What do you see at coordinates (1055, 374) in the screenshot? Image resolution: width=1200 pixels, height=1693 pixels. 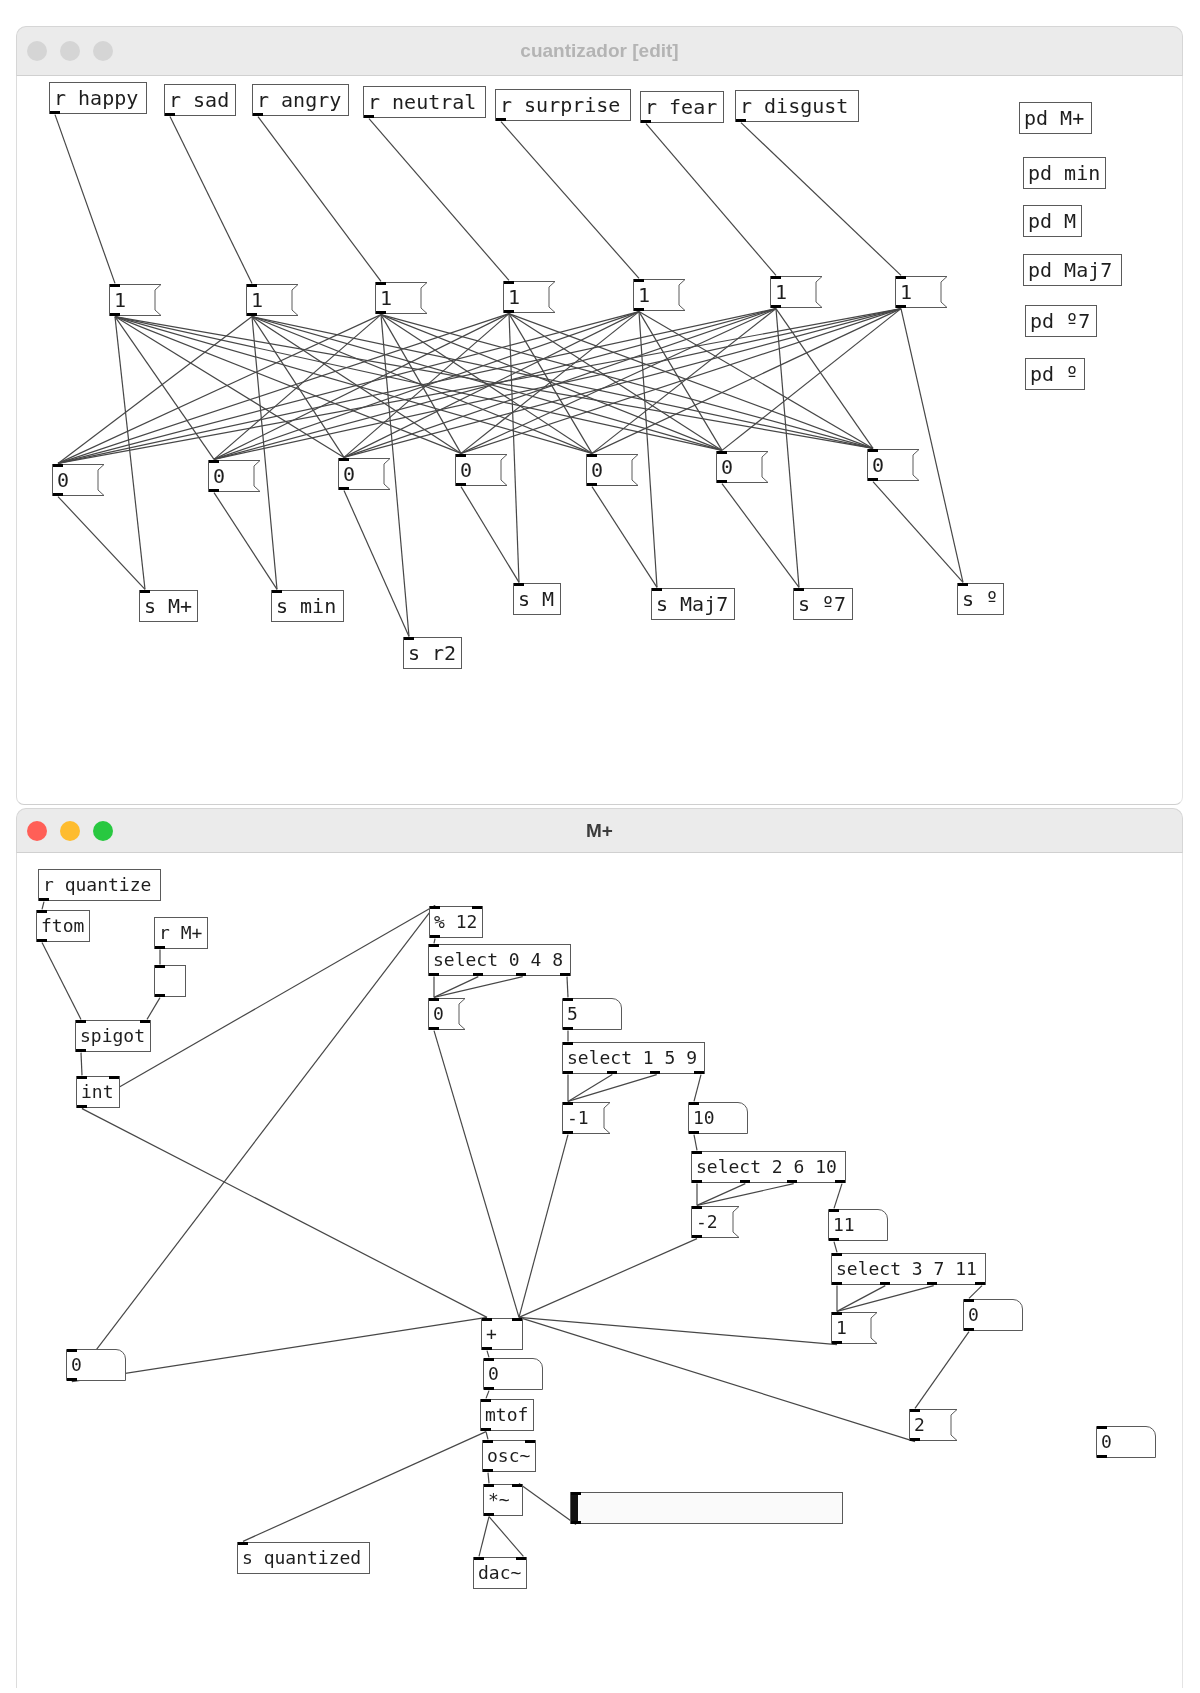 I see `object-box: pd º` at bounding box center [1055, 374].